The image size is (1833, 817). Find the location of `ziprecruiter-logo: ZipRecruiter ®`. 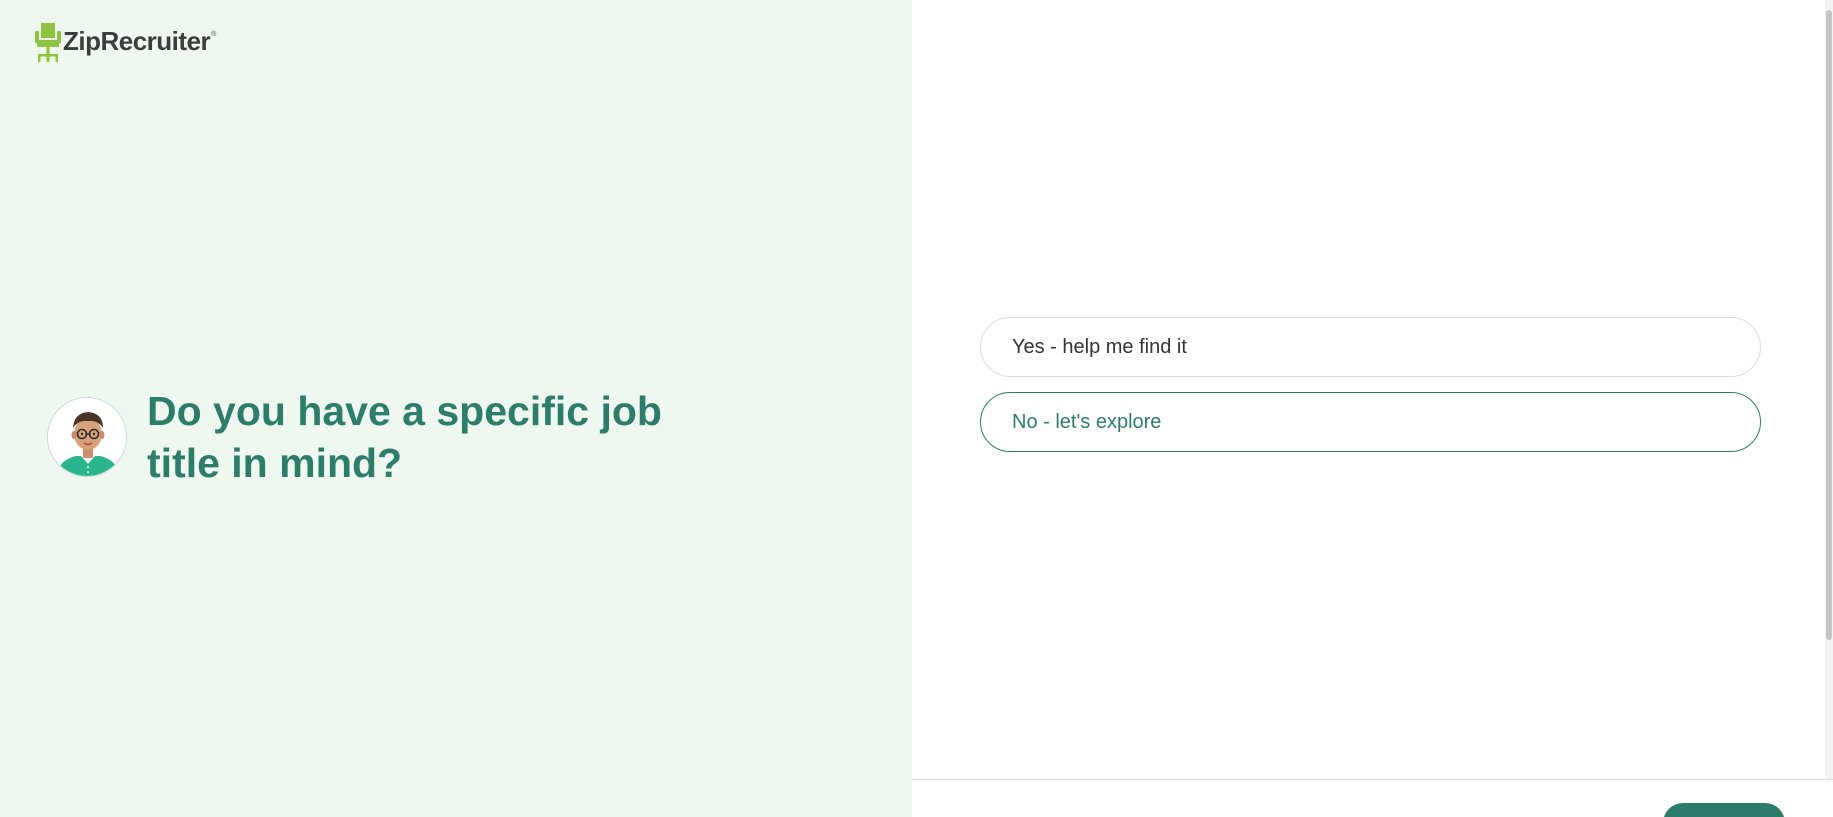

ziprecruiter-logo: ZipRecruiter ® is located at coordinates (125, 43).